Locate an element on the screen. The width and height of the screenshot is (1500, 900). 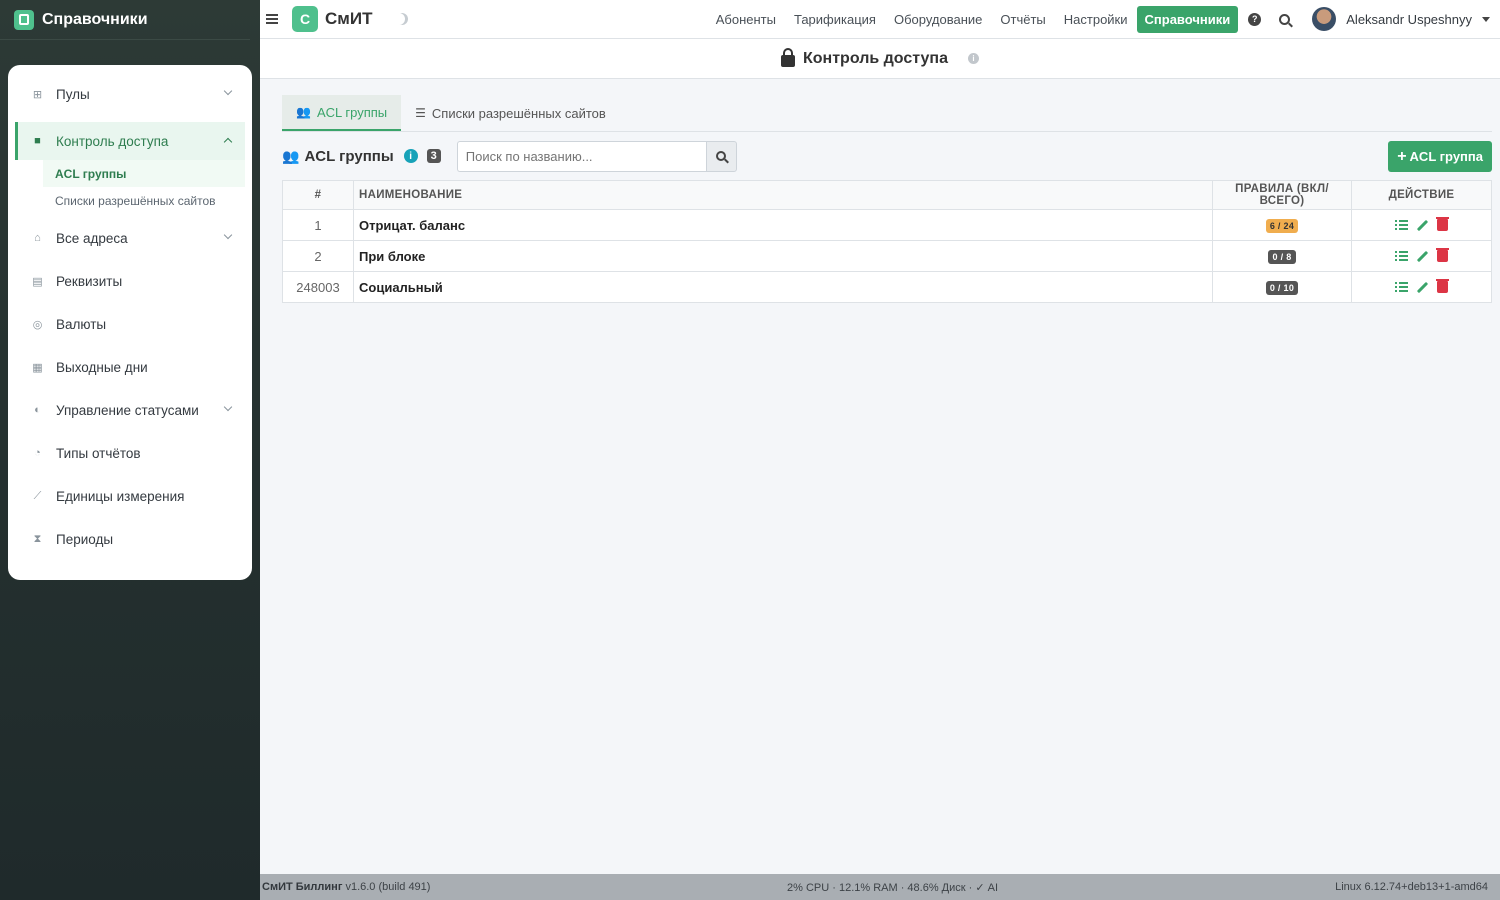
chart-pie-icon: ◔ is located at coordinates (37, 453).